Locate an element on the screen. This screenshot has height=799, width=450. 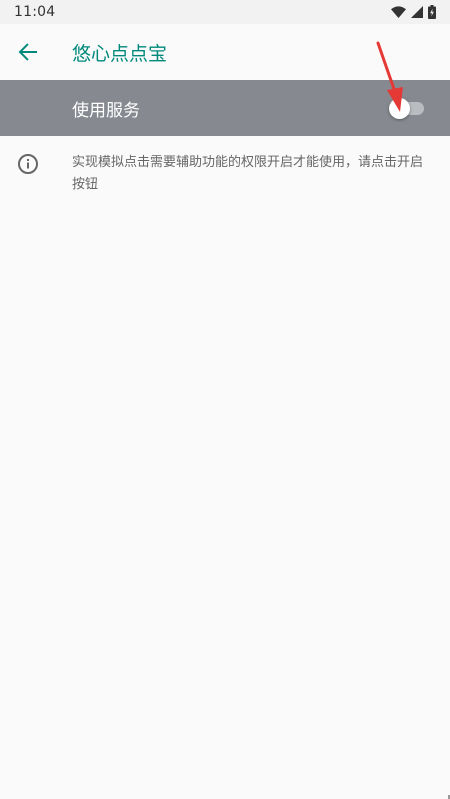
service-switch-label: 使用服务 is located at coordinates (106, 110).